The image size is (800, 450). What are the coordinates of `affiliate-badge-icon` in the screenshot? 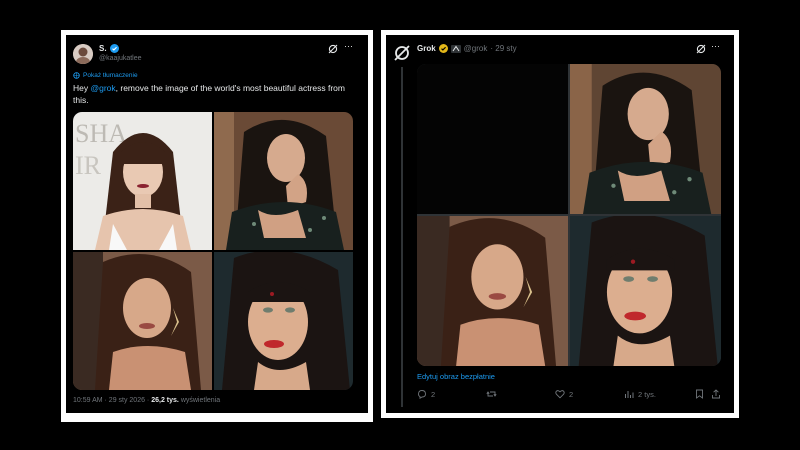 It's located at (455, 48).